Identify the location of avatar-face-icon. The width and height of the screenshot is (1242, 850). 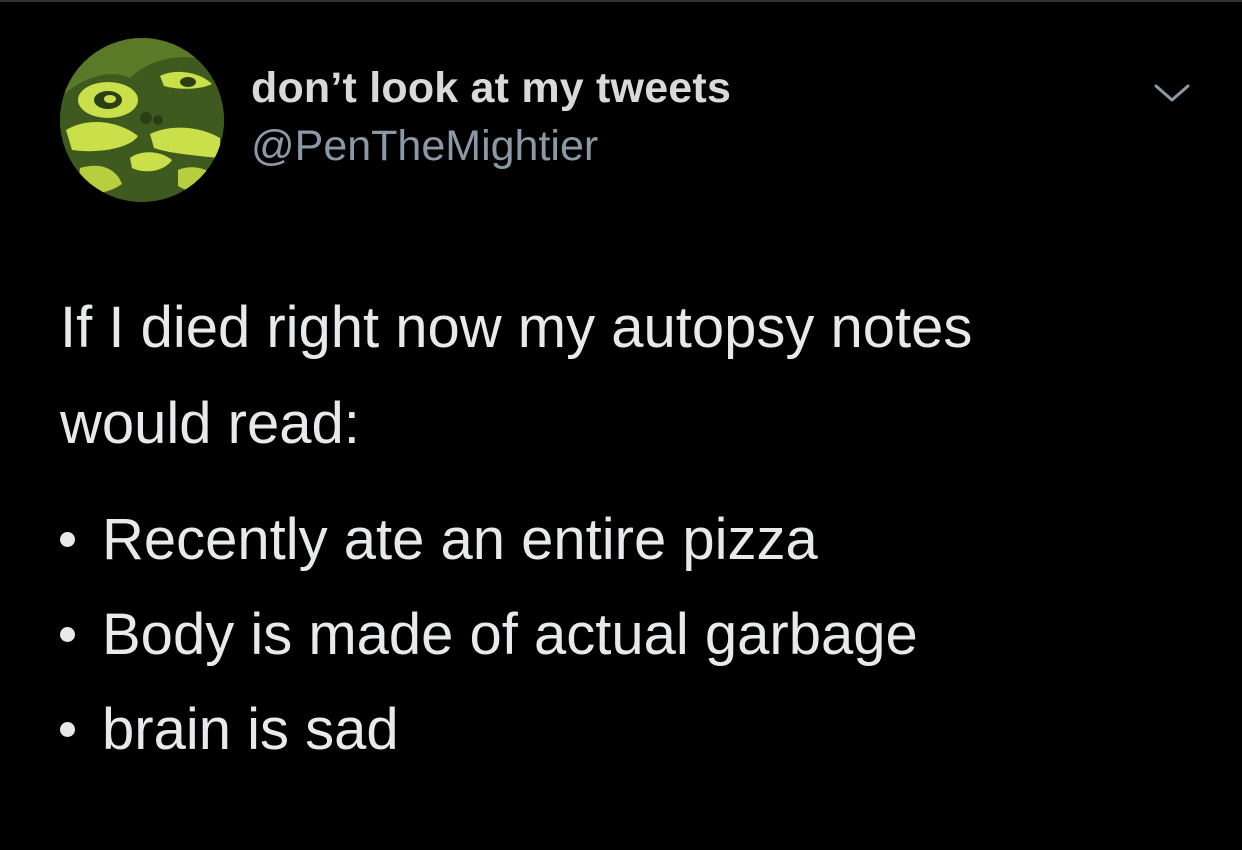
(142, 120).